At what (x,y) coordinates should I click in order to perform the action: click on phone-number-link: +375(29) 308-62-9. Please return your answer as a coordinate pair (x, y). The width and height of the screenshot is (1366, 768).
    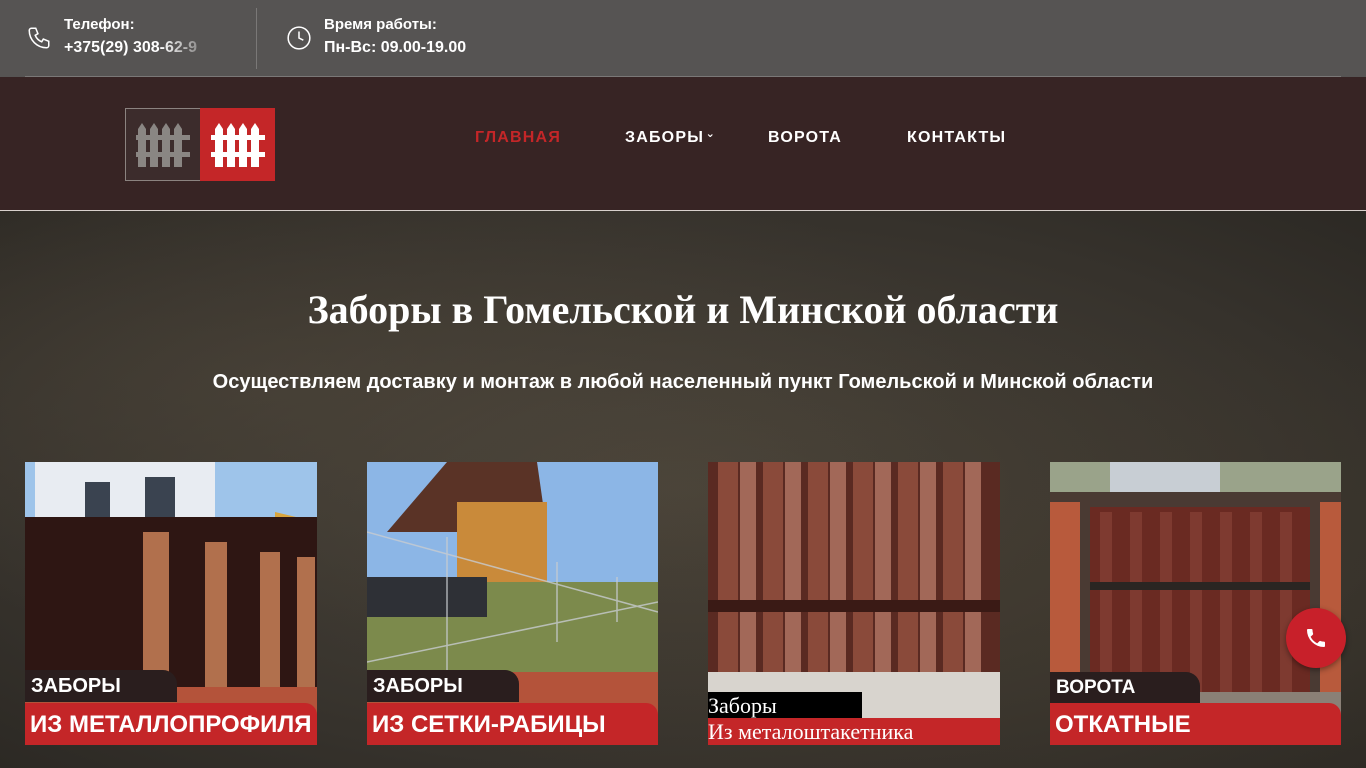
    Looking at the image, I should click on (141, 48).